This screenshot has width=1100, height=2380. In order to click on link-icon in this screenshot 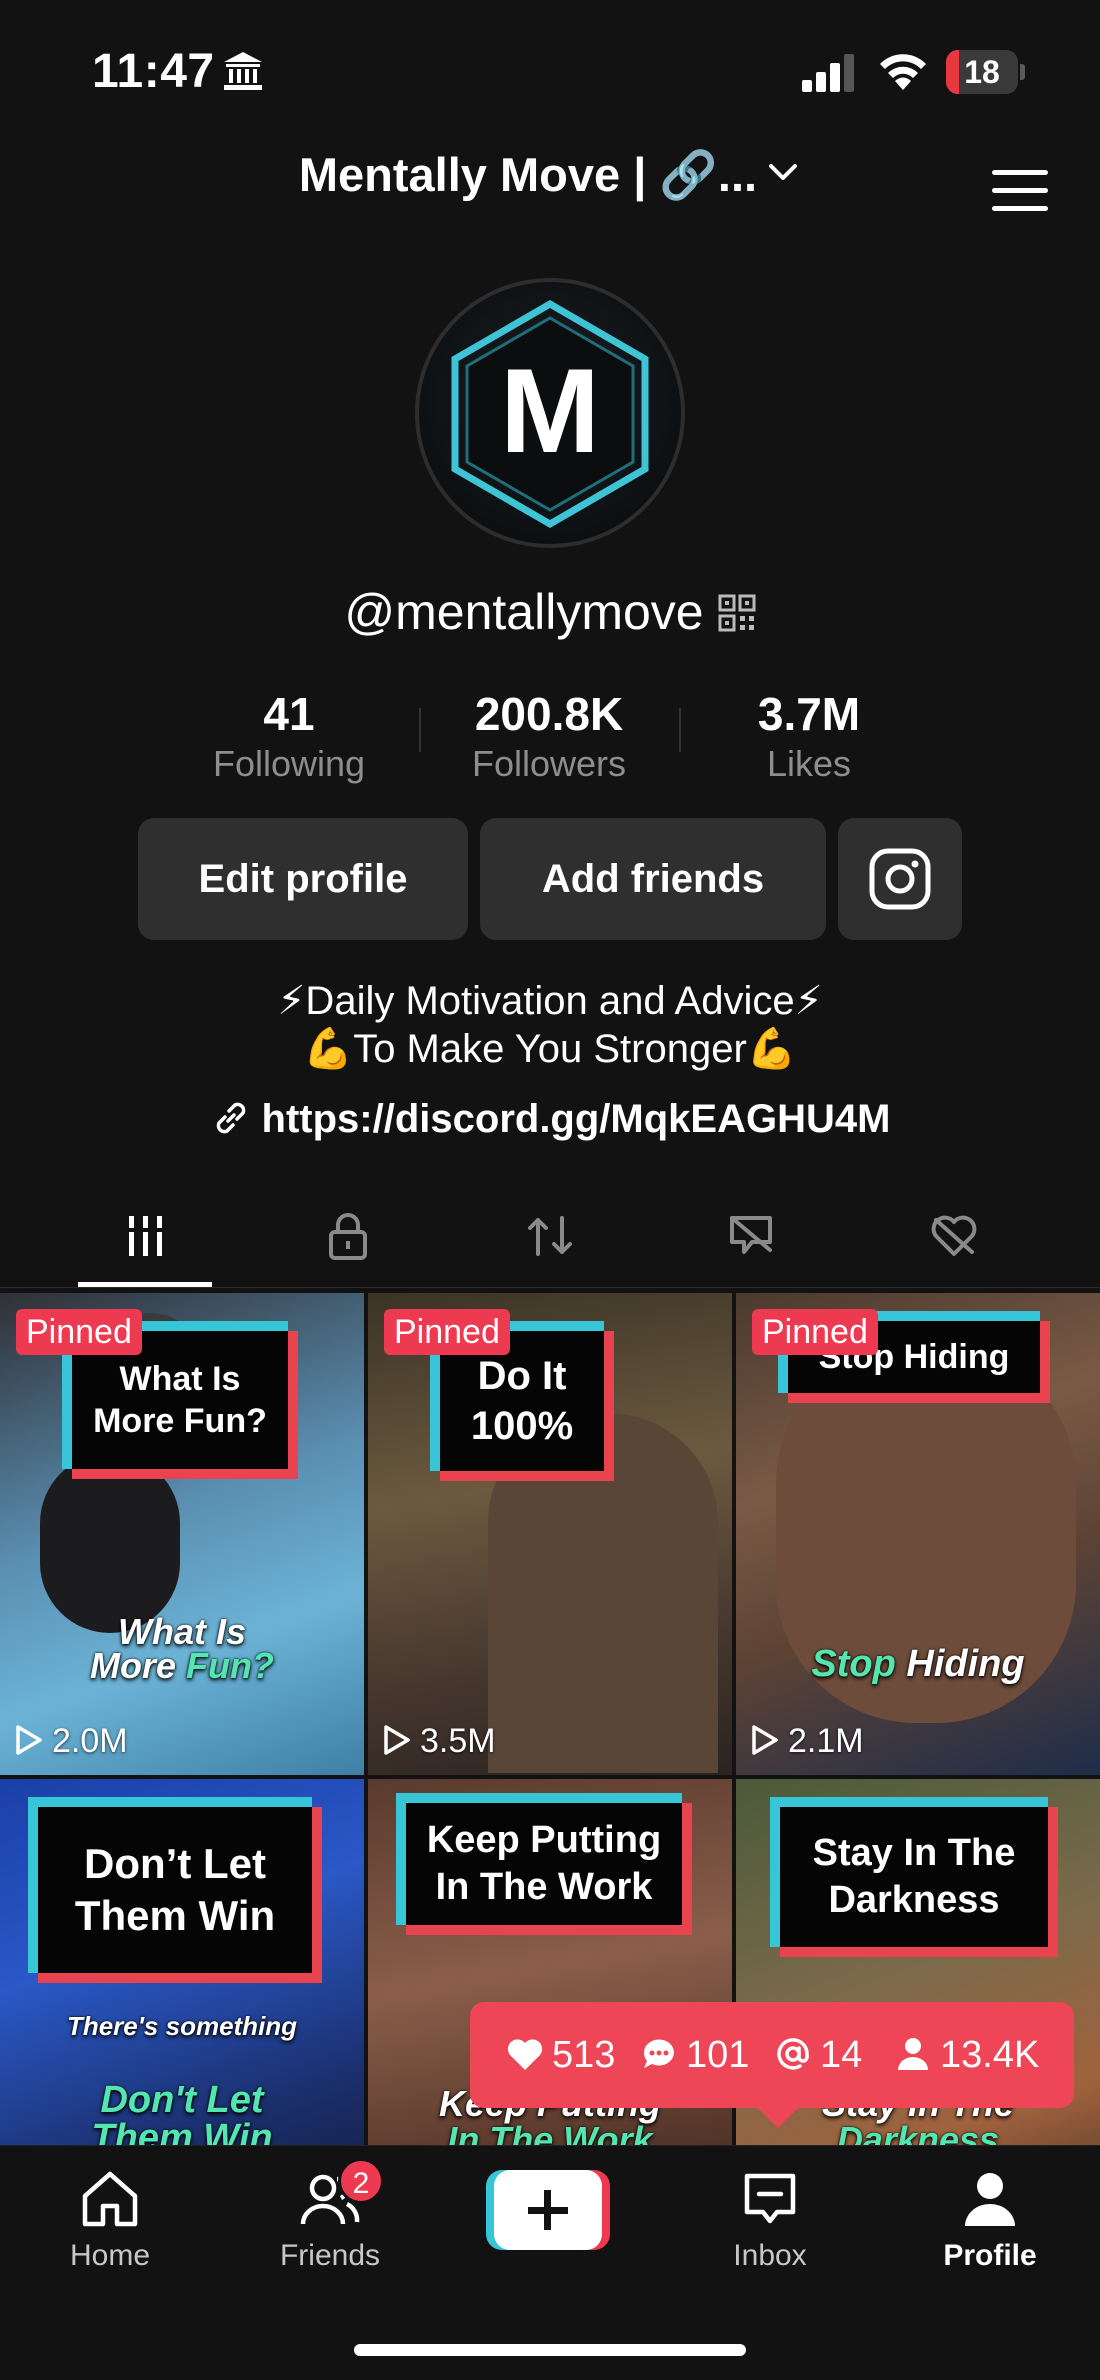, I will do `click(230, 1118)`.